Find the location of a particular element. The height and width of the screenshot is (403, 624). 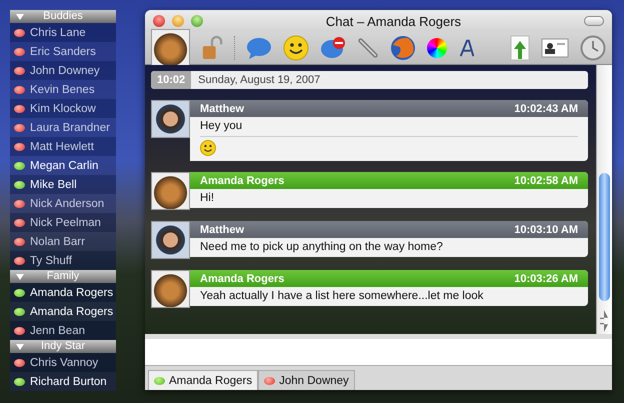

buddy-item: Laura Brandner is located at coordinates (63, 127).